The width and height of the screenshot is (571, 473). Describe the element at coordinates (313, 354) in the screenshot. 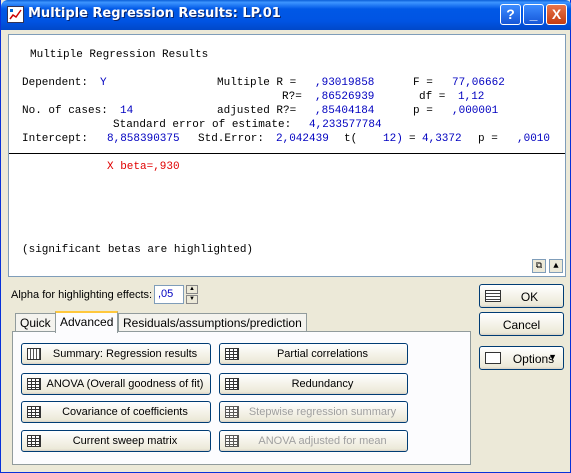

I see `partial-correlations-button: Partial correlations` at that location.